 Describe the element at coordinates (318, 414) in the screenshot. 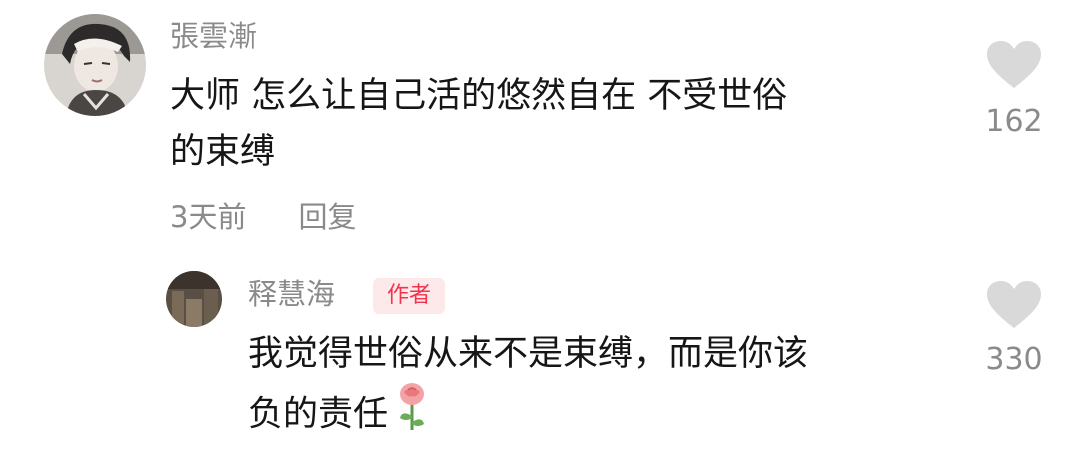

I see `reply-text-line: 负的责任` at that location.